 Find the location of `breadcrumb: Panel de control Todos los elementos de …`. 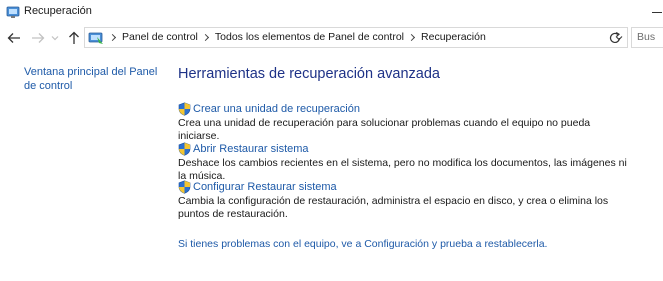

breadcrumb: Panel de control Todos los elementos de … is located at coordinates (295, 37).